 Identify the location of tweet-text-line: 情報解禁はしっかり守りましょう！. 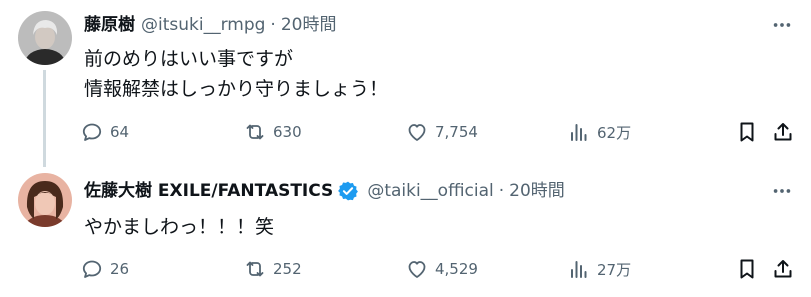
(236, 89).